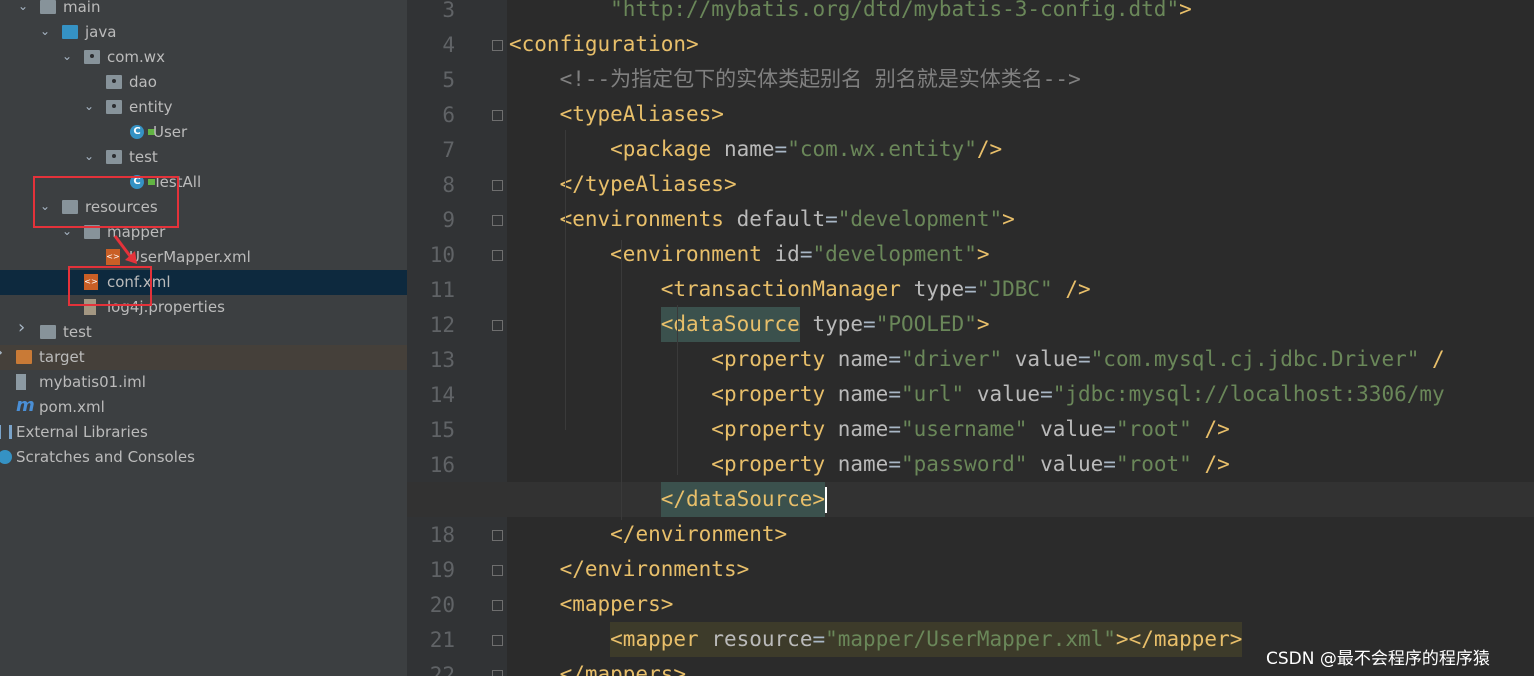 The image size is (1534, 676). I want to click on code-line: <mappers>, so click(970, 604).